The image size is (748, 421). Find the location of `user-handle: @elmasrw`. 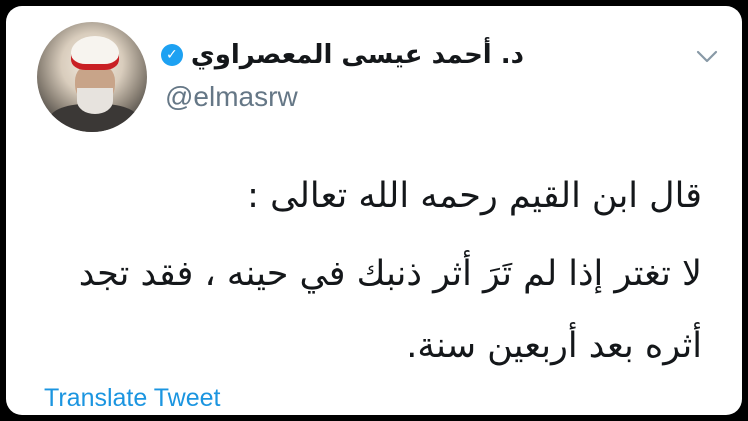

user-handle: @elmasrw is located at coordinates (231, 97).